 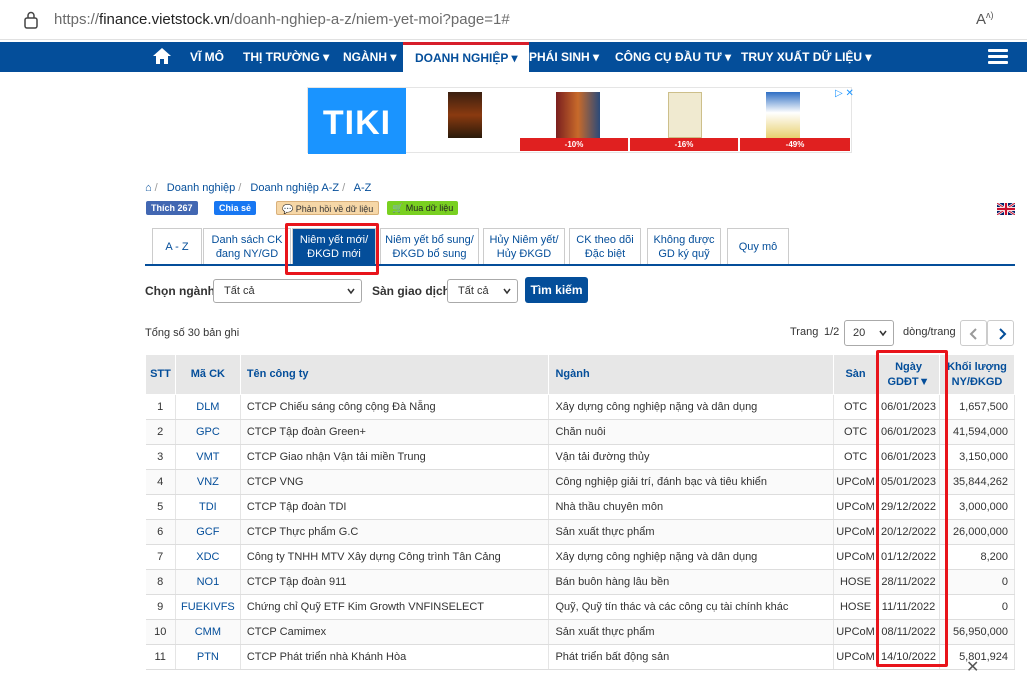 What do you see at coordinates (1003, 334) in the screenshot?
I see `chevron-right-icon` at bounding box center [1003, 334].